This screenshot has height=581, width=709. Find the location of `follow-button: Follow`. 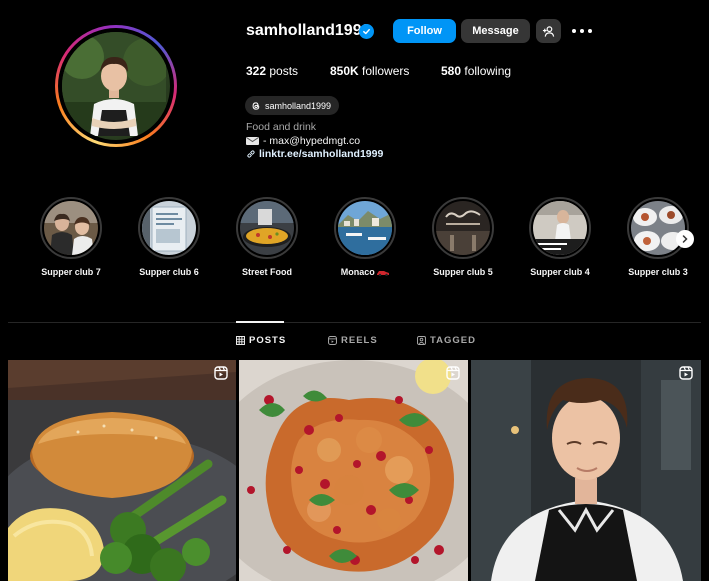

follow-button: Follow is located at coordinates (424, 31).